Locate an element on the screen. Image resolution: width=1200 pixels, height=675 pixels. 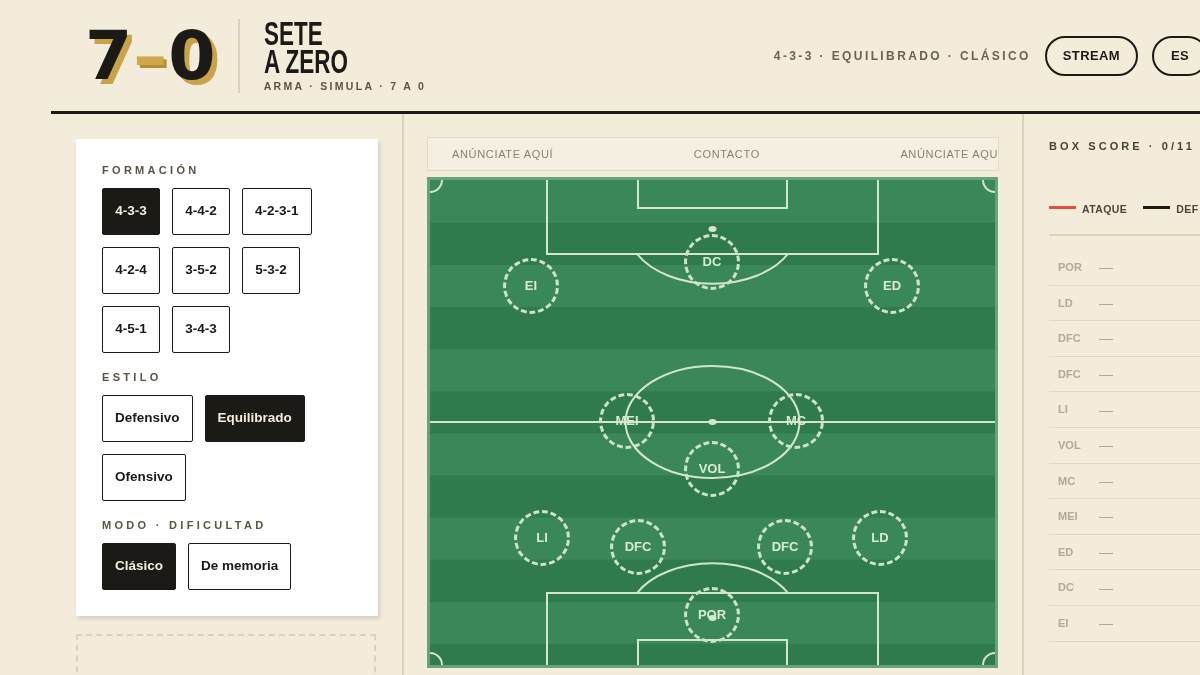
formation-button: 3-5-2 is located at coordinates (201, 270).